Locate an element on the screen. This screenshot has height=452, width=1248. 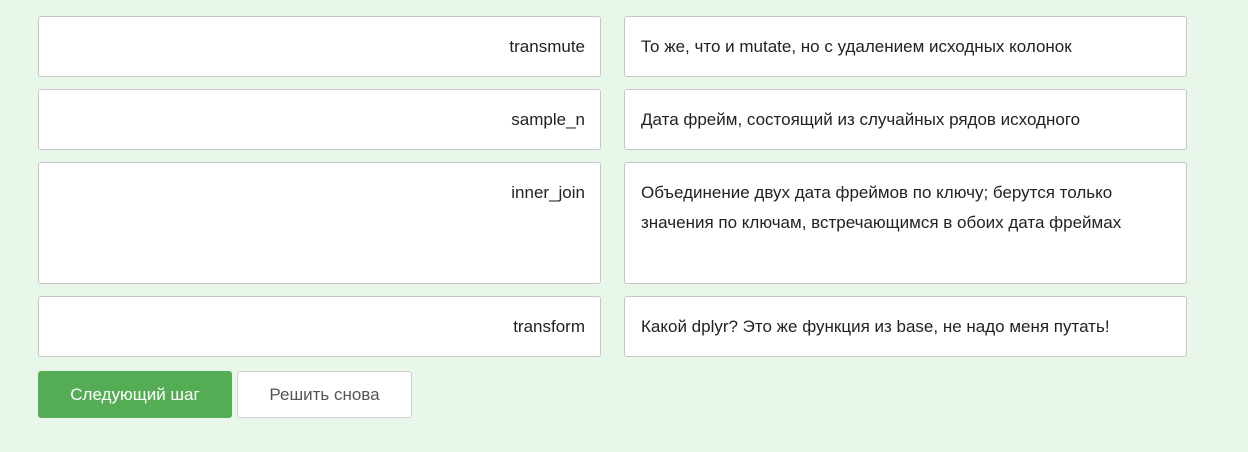
next-step-button: Следующий шаг is located at coordinates (135, 394).